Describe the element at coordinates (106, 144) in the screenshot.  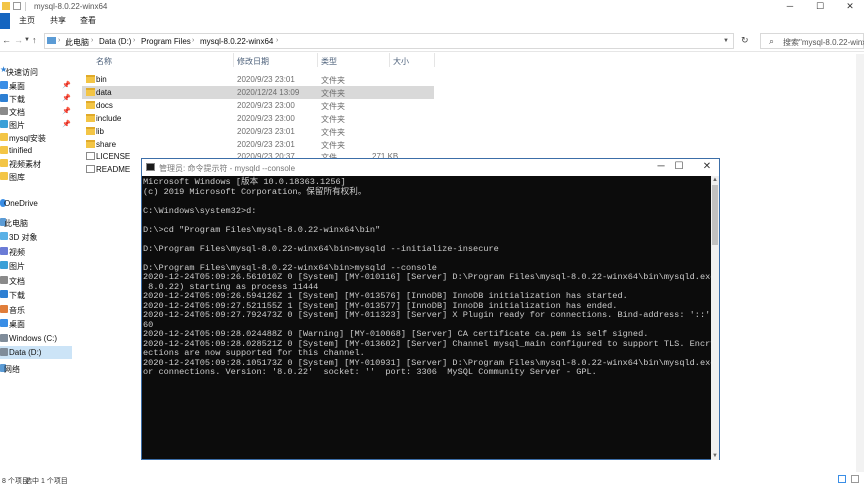
I see `file-name: share` at that location.